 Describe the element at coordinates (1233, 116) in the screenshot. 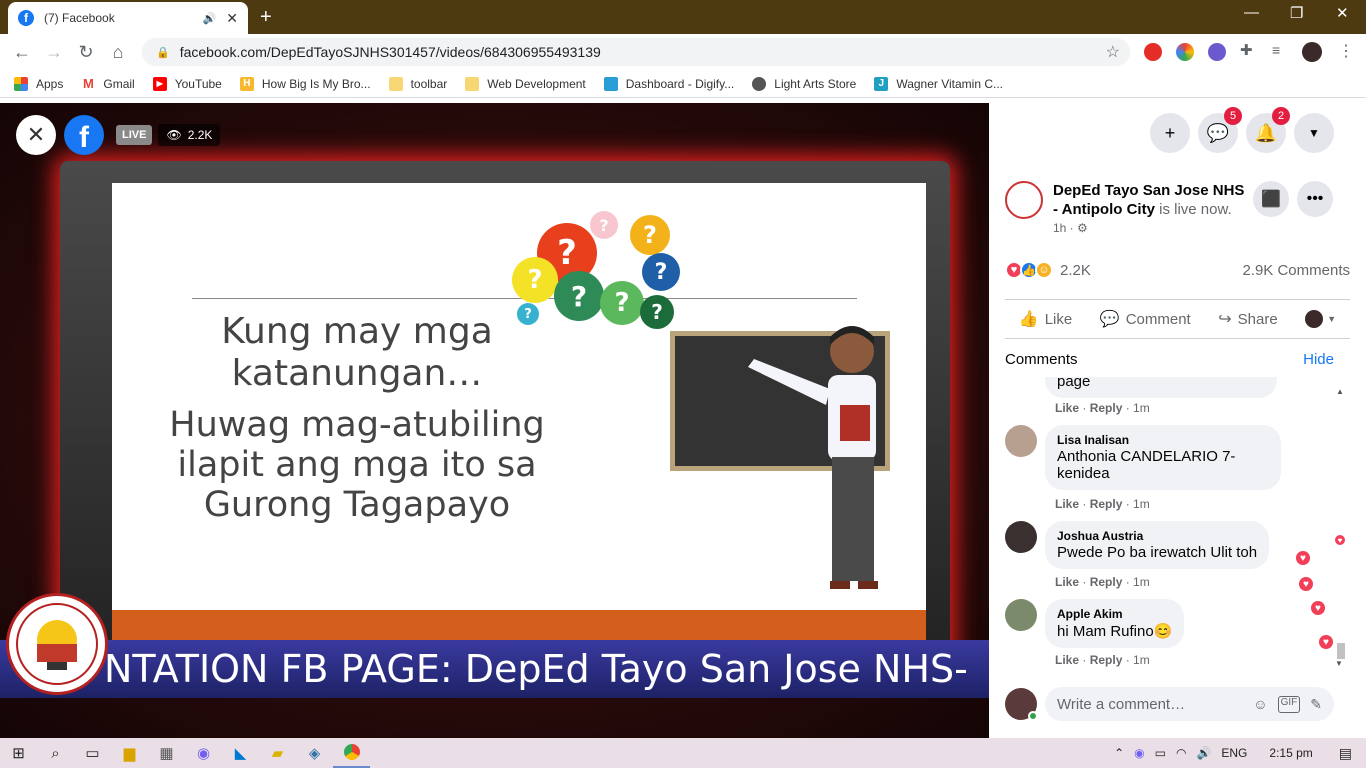

I see `messenger-badge: 5` at that location.